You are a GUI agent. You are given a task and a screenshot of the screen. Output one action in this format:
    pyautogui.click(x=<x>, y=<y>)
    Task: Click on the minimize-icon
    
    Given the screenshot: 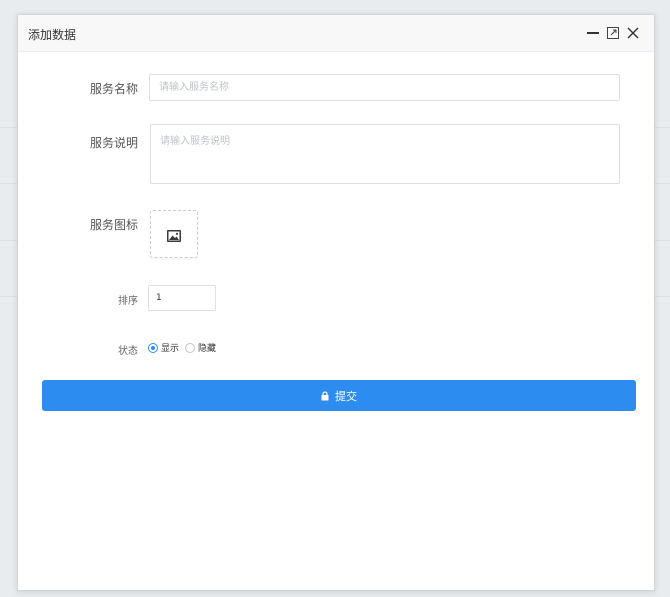 What is the action you would take?
    pyautogui.click(x=593, y=32)
    